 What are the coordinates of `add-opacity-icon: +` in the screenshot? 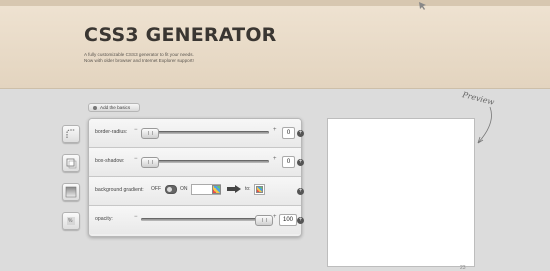 It's located at (300, 220).